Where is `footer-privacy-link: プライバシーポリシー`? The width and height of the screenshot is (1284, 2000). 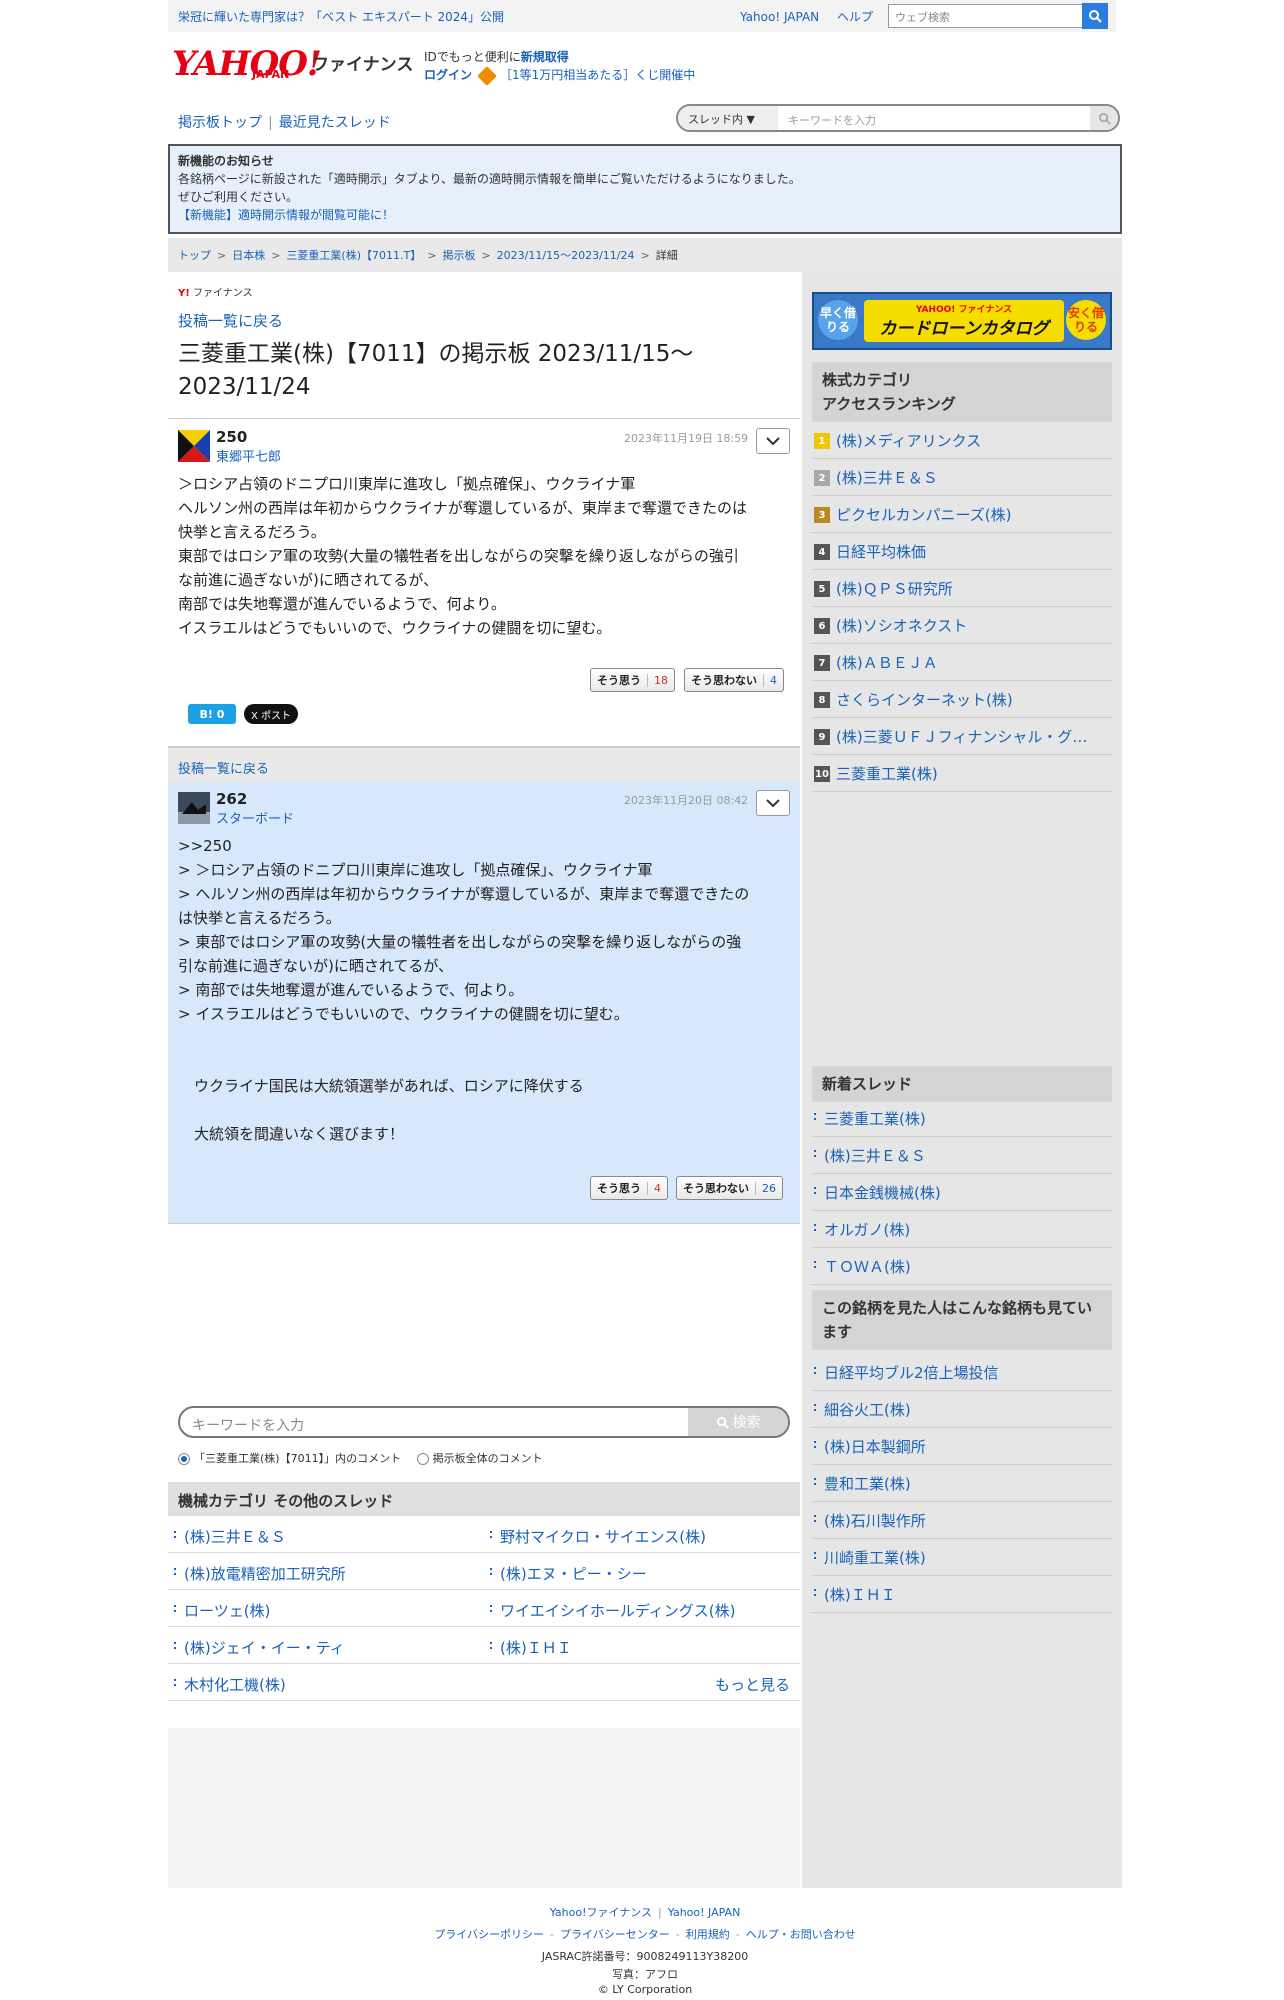
footer-privacy-link: プライバシーポリシー is located at coordinates (489, 1934).